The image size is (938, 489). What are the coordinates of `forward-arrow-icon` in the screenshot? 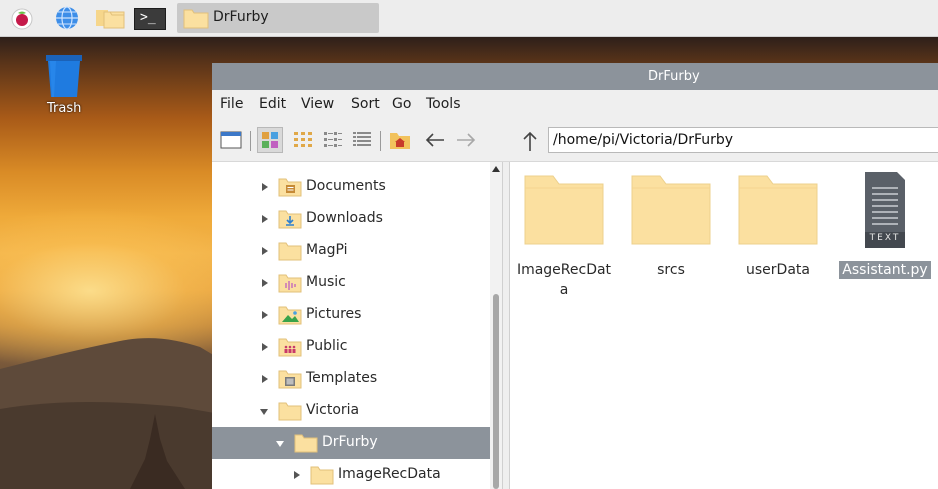 It's located at (466, 140).